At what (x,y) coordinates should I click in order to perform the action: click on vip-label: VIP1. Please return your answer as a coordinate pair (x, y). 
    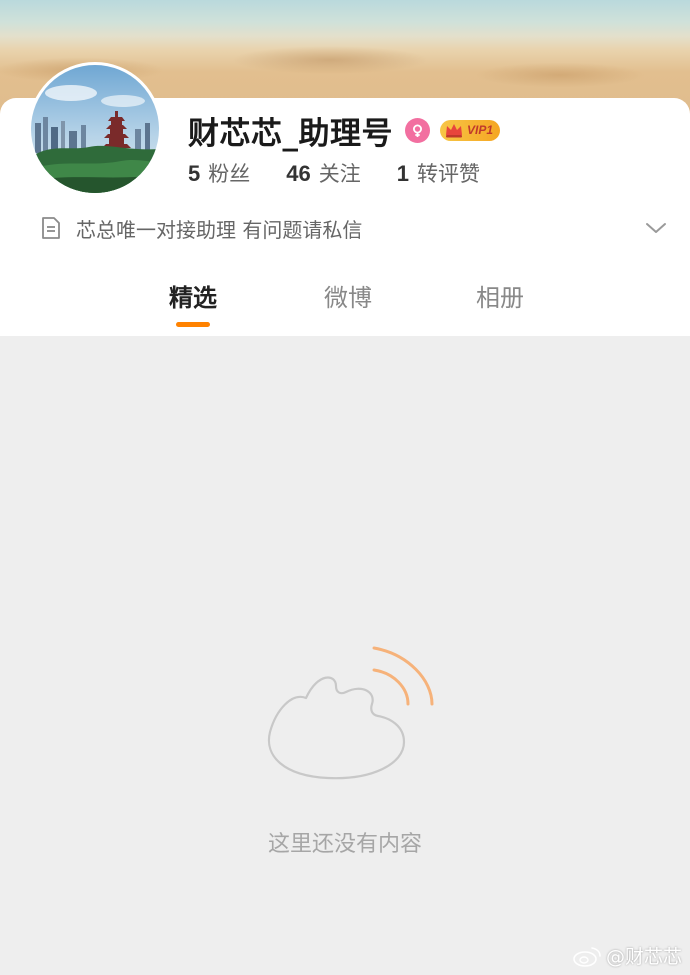
    Looking at the image, I should click on (480, 130).